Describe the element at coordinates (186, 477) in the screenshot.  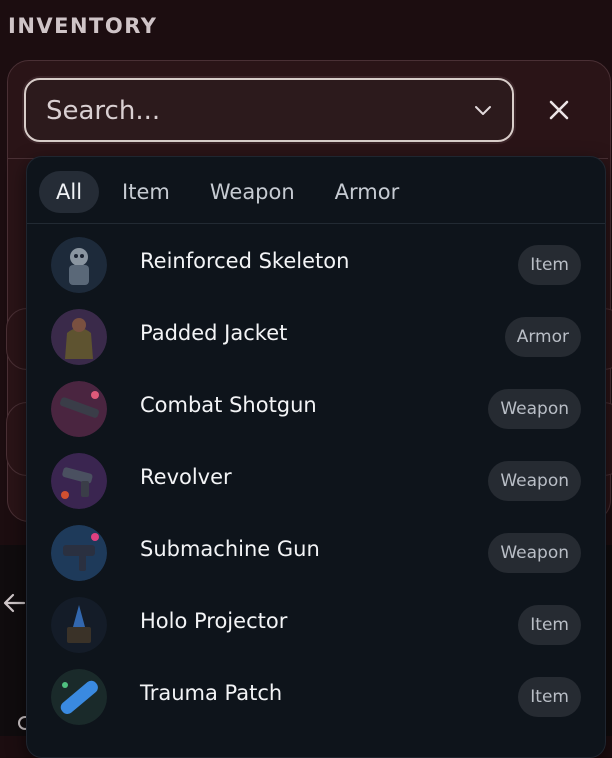
I see `item-name: Revolver` at that location.